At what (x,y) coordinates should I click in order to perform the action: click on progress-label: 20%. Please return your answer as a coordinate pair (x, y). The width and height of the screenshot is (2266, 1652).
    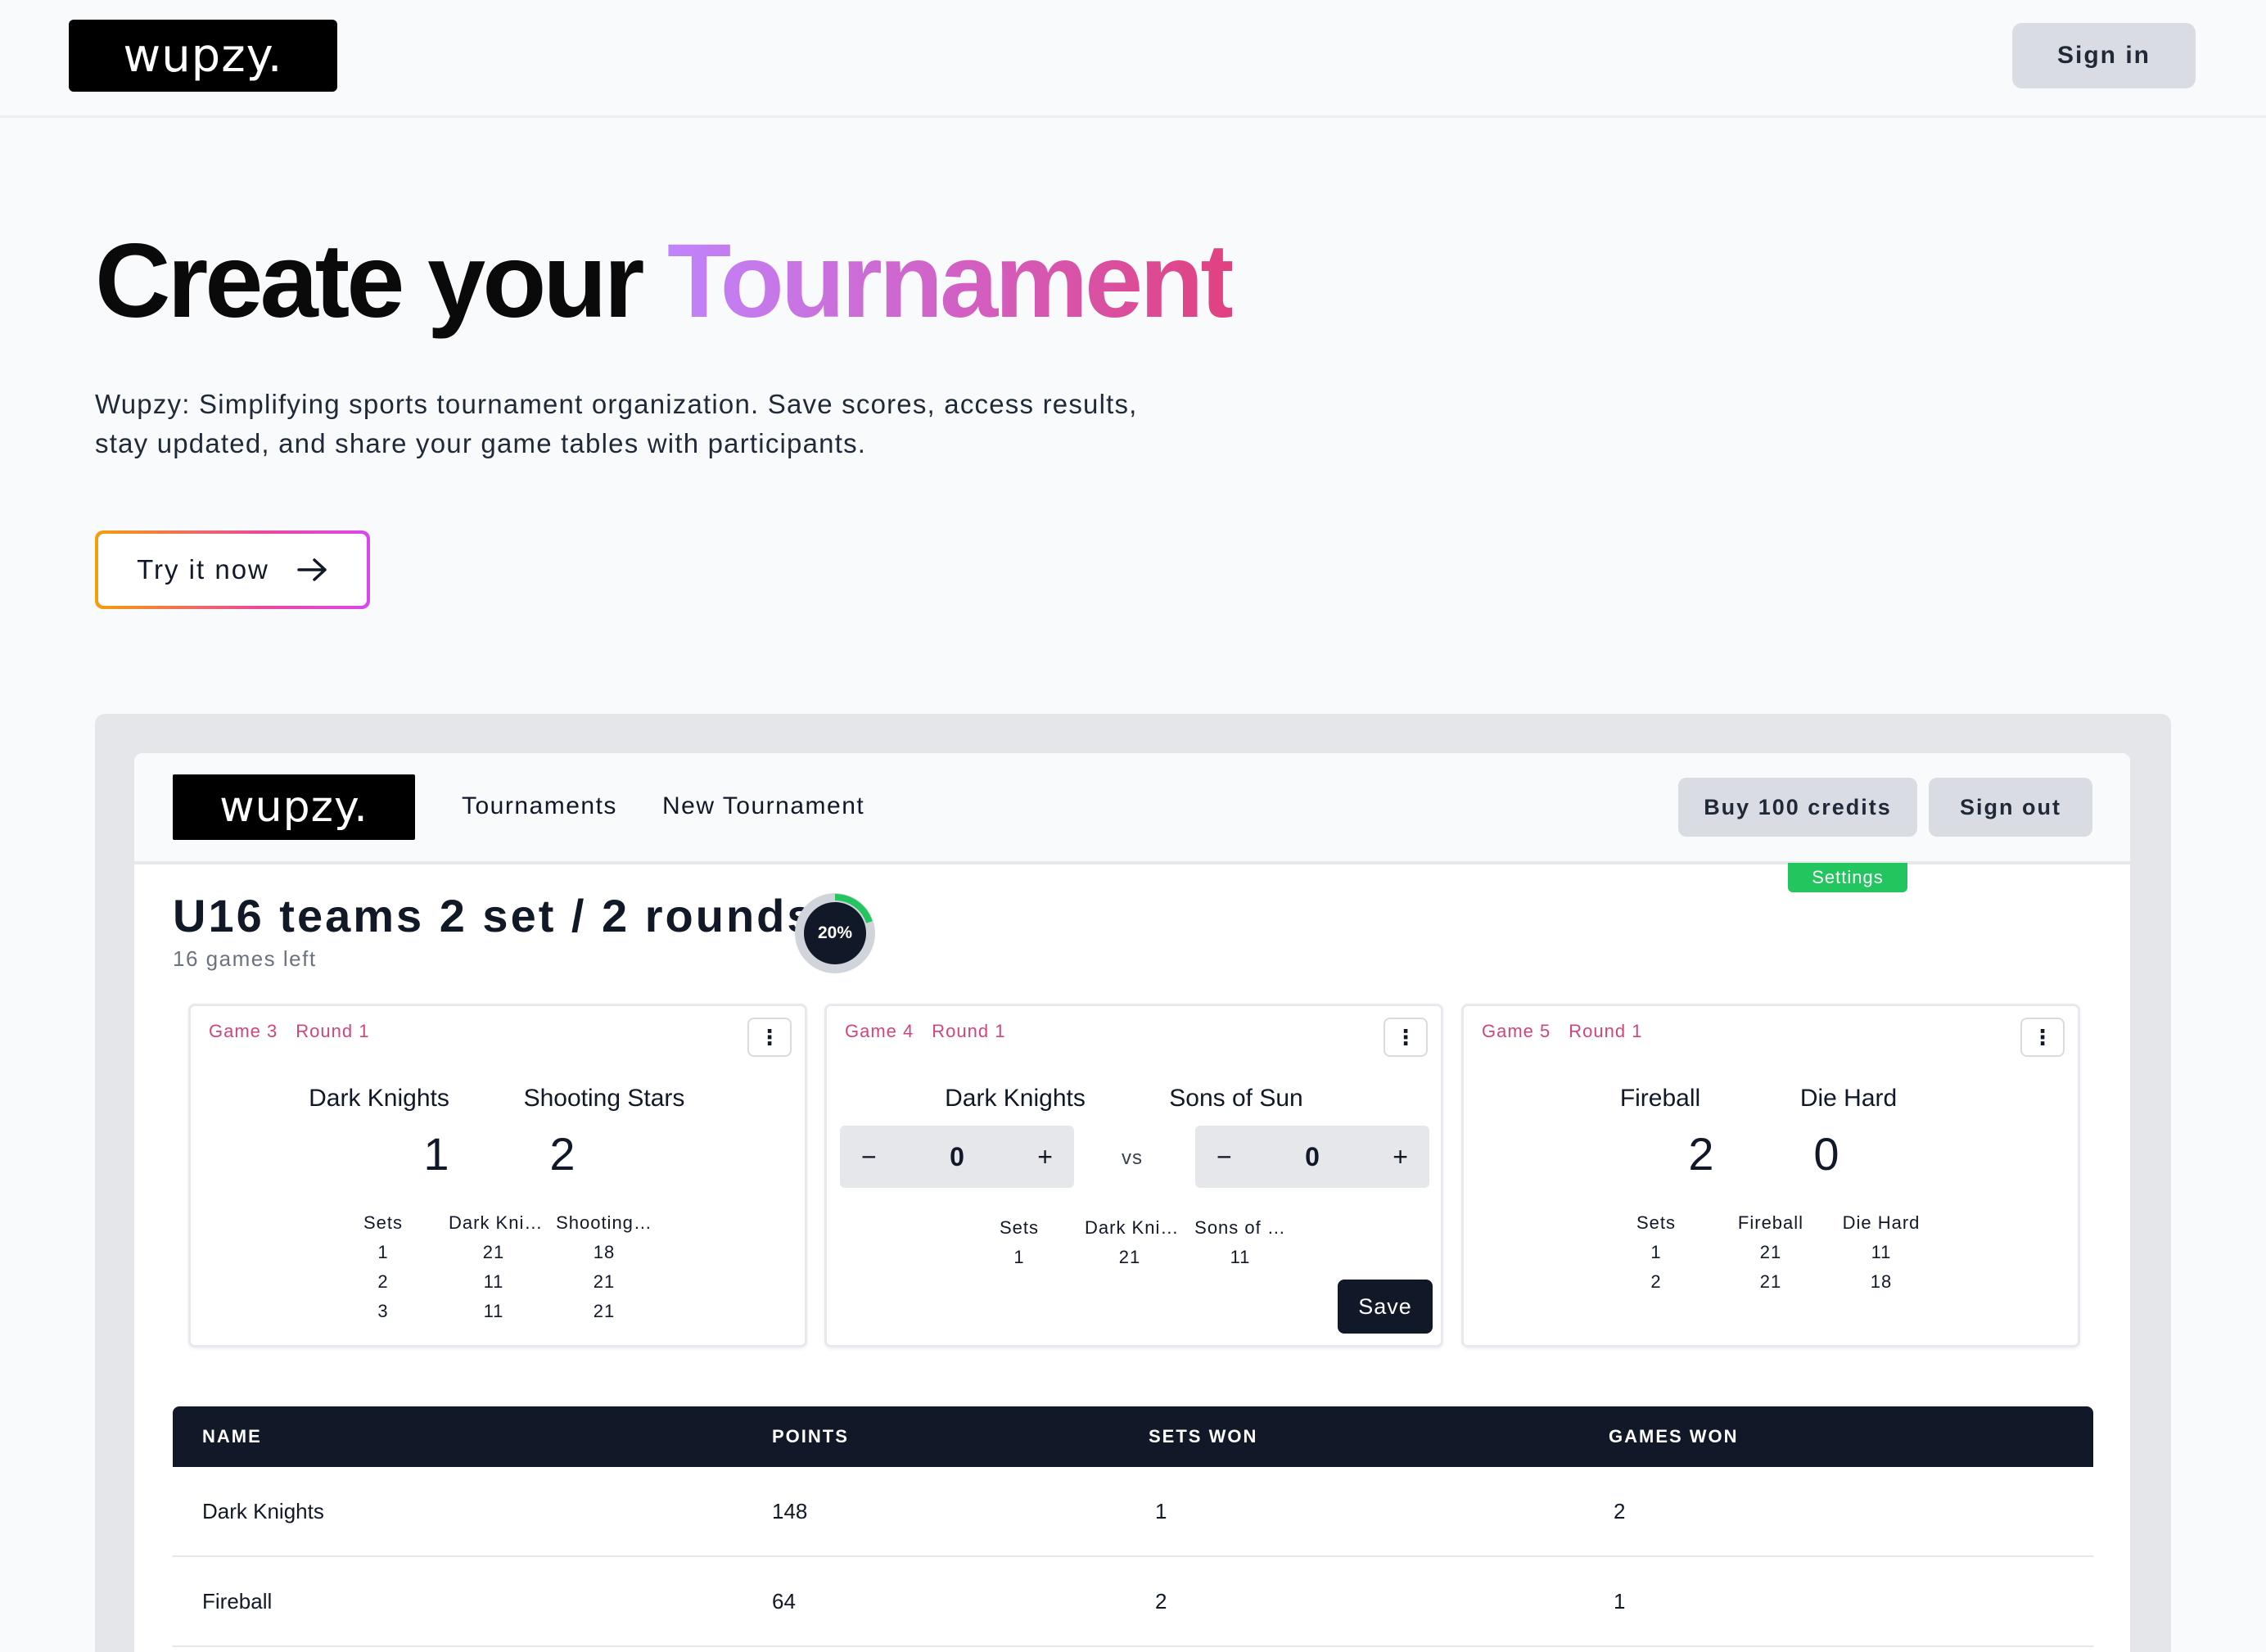
    Looking at the image, I should click on (835, 932).